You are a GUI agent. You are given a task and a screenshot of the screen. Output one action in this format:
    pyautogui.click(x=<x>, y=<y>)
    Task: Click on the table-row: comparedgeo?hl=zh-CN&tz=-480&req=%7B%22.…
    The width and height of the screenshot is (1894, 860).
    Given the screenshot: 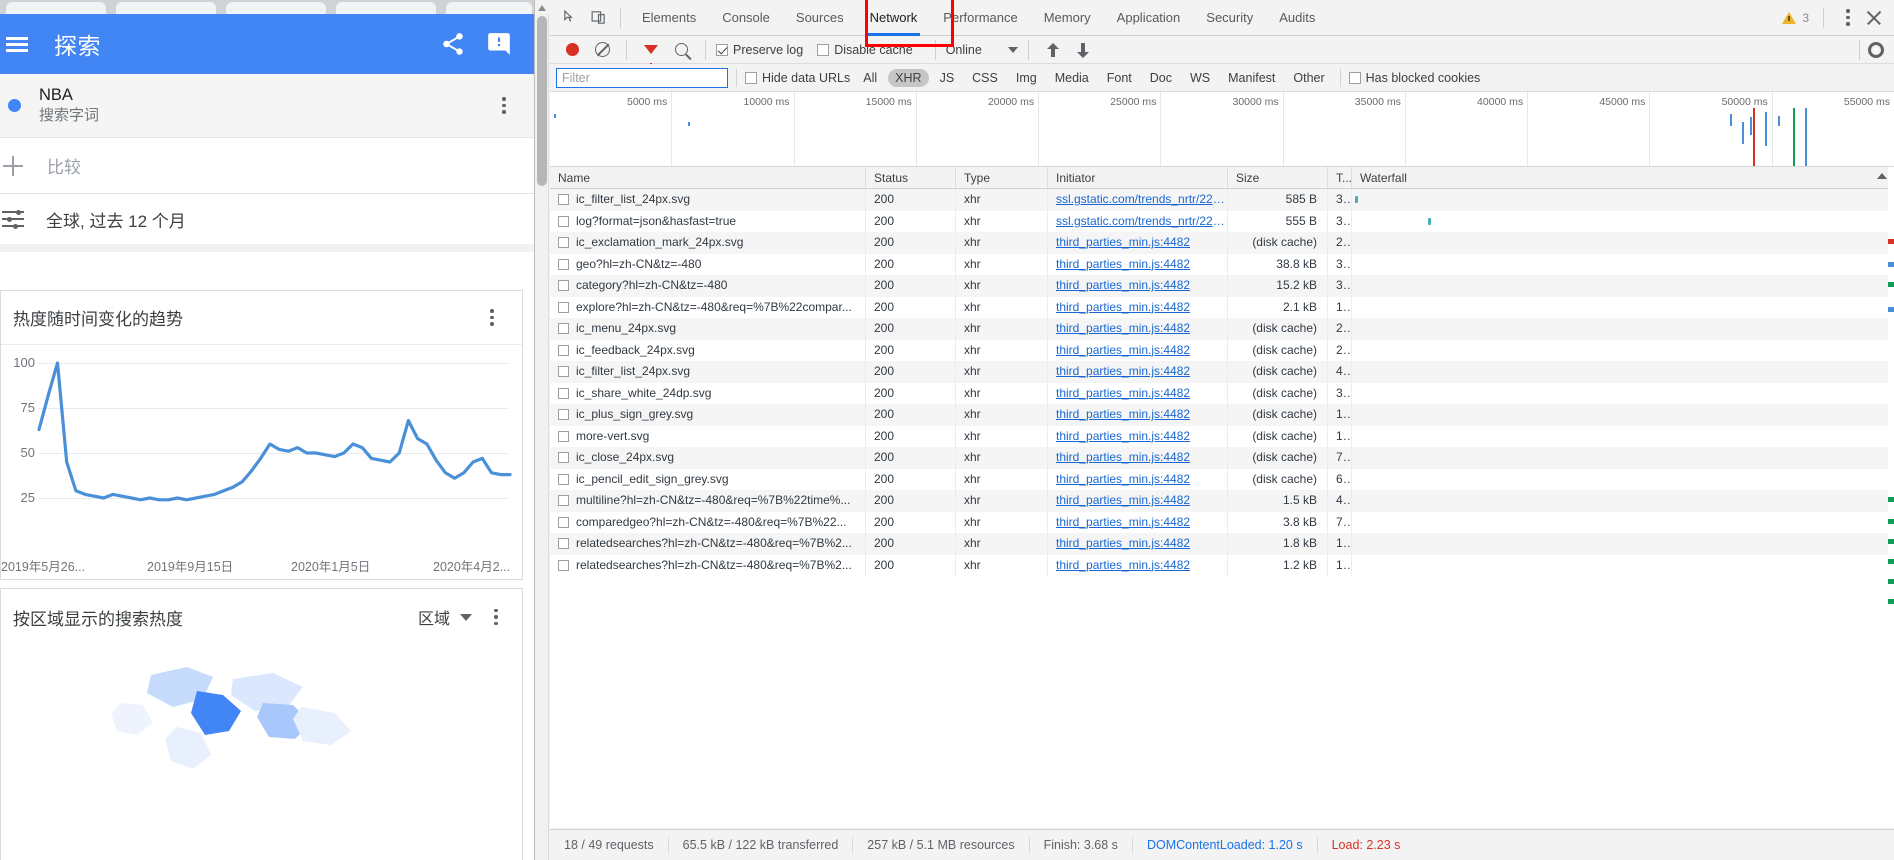 What is the action you would take?
    pyautogui.click(x=1222, y=522)
    